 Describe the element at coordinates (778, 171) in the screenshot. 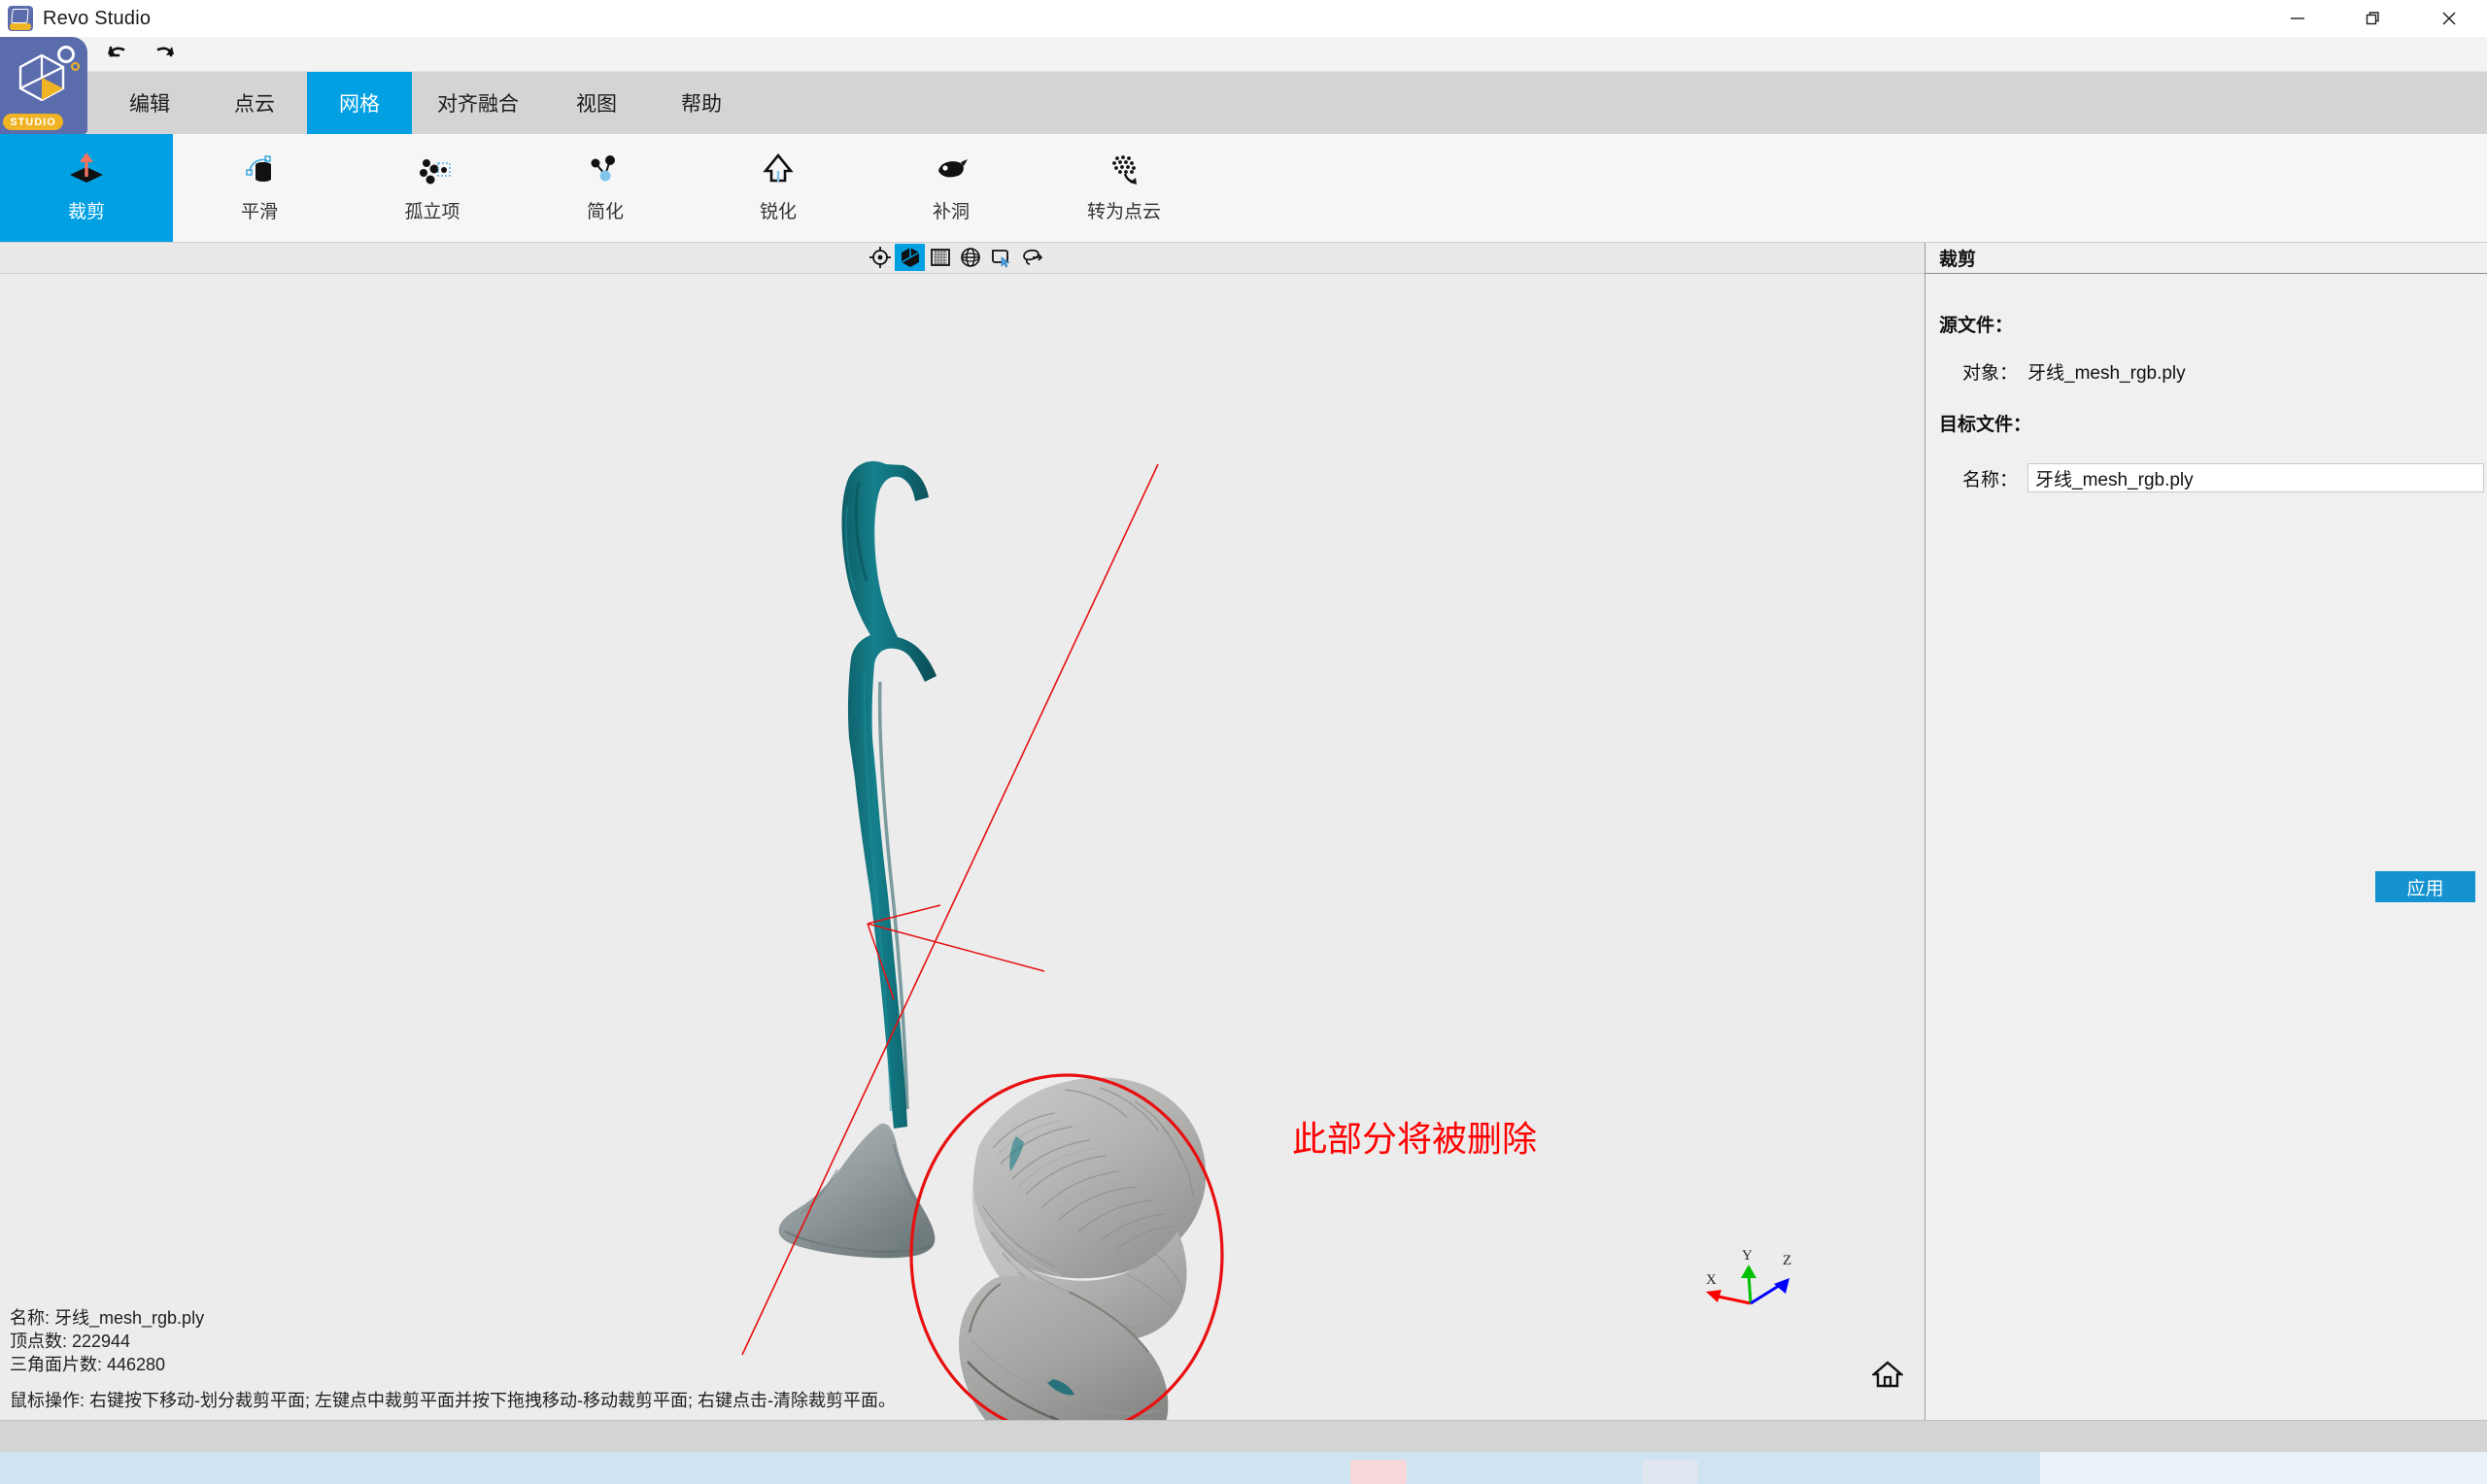

I see `sharpen-icon` at that location.